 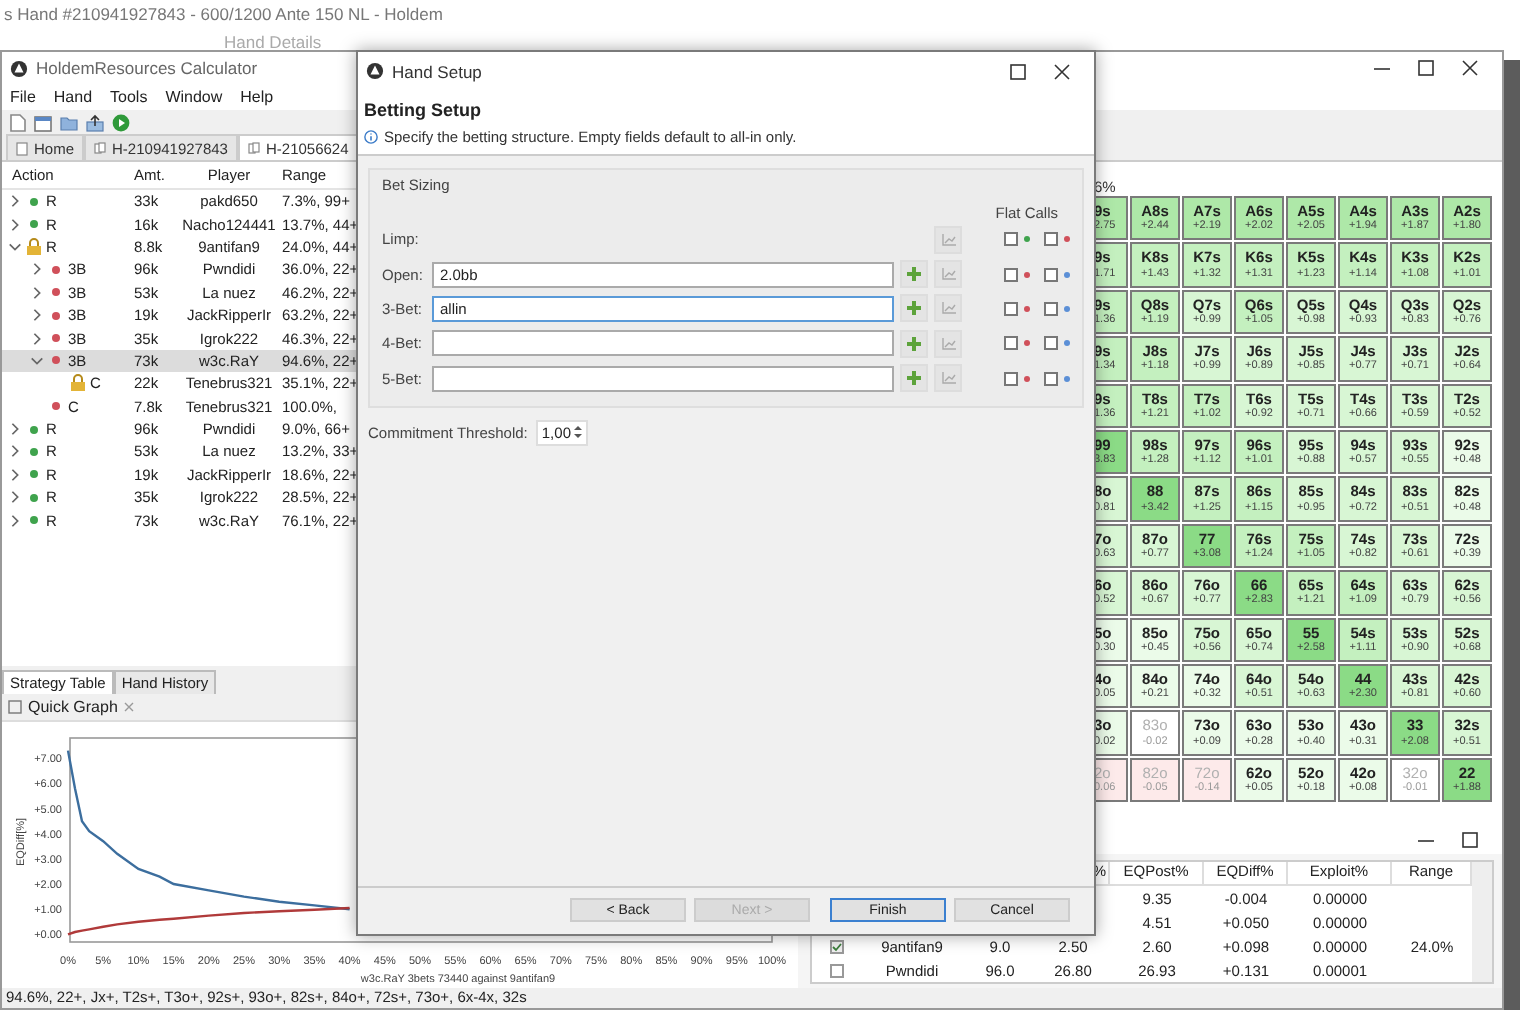 I want to click on window-title: HoldemResources Calculator, so click(x=147, y=68).